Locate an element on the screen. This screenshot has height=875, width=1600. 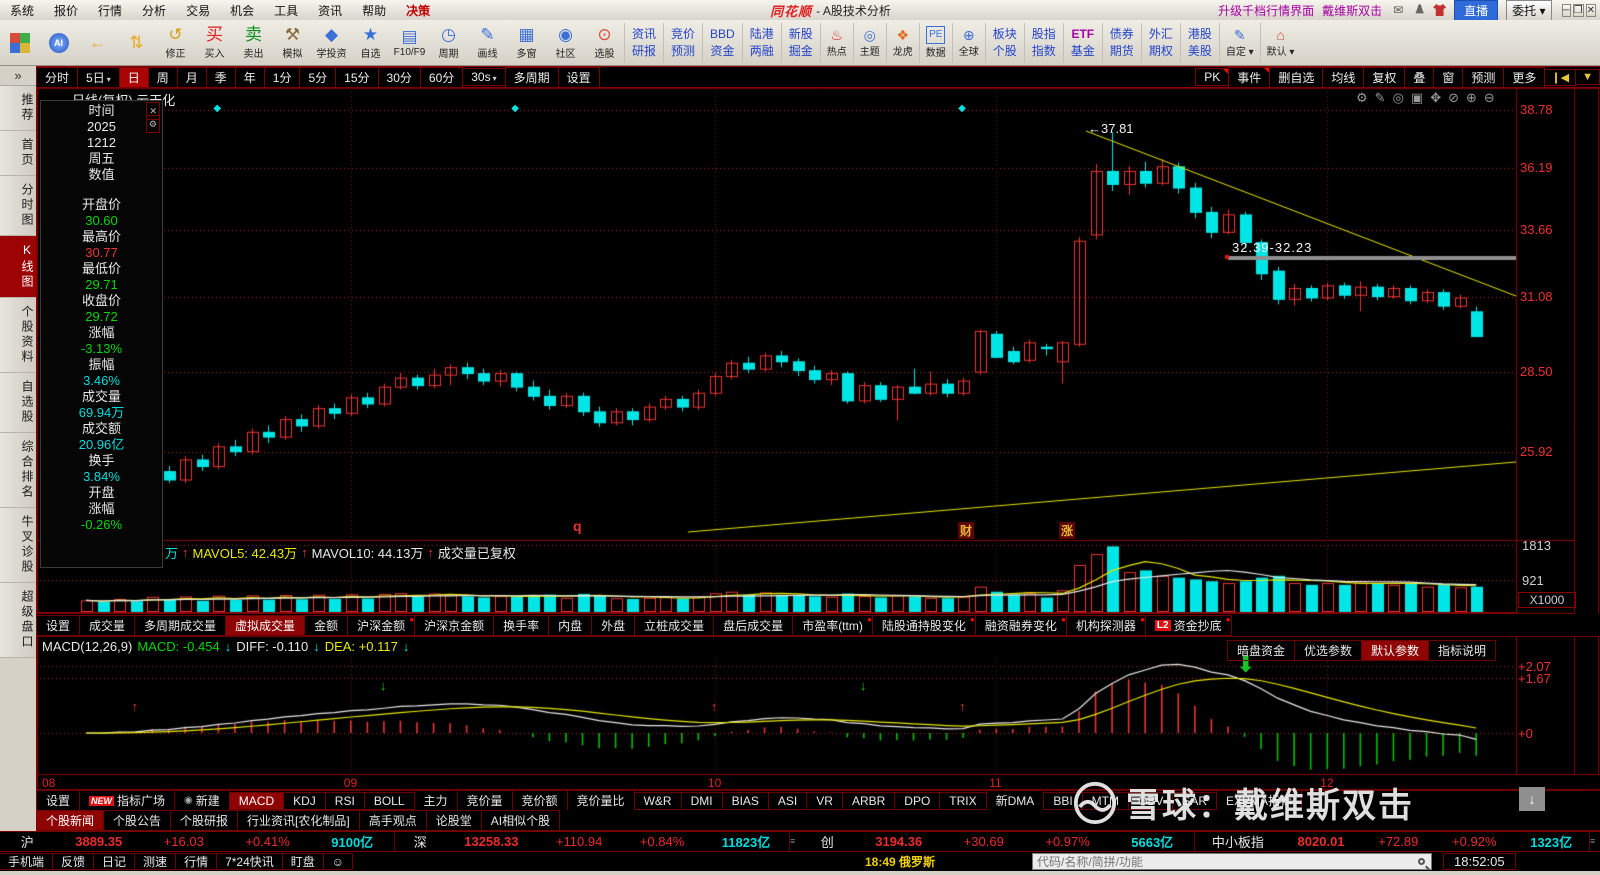
toolbox-icon: ▣ is located at coordinates (1417, 98).